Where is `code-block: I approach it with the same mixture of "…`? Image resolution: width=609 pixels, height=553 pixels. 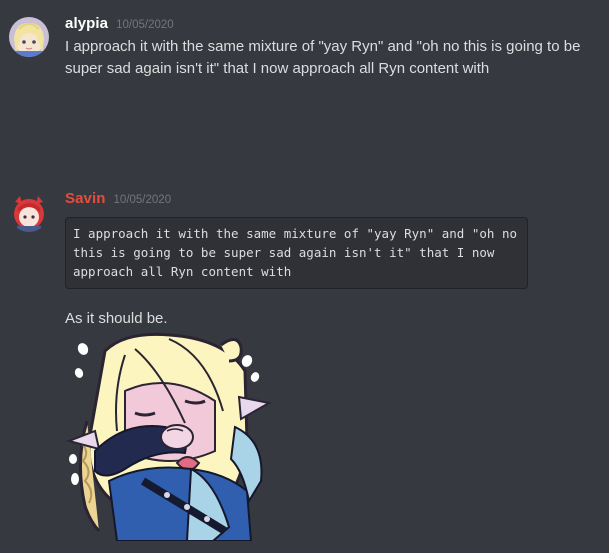
code-block: I approach it with the same mixture of "… is located at coordinates (296, 253).